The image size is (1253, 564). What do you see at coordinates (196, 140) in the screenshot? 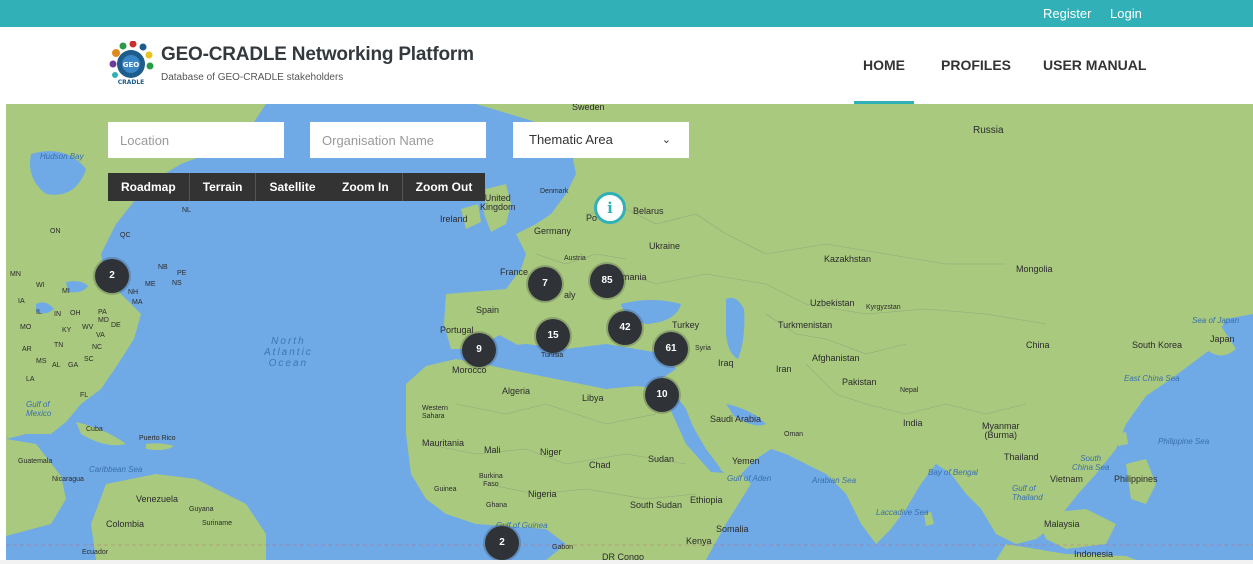
I see `location-input` at bounding box center [196, 140].